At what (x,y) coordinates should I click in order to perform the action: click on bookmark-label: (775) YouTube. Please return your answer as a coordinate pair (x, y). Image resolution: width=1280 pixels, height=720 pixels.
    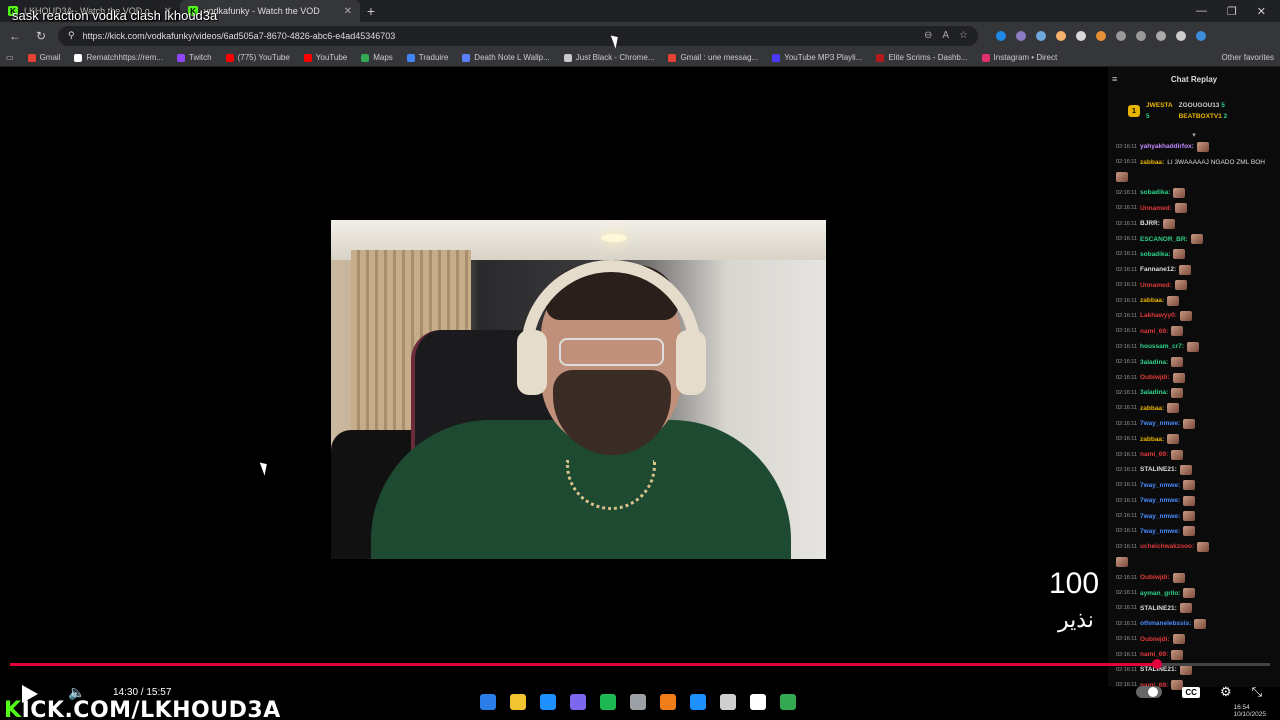
    Looking at the image, I should click on (263, 57).